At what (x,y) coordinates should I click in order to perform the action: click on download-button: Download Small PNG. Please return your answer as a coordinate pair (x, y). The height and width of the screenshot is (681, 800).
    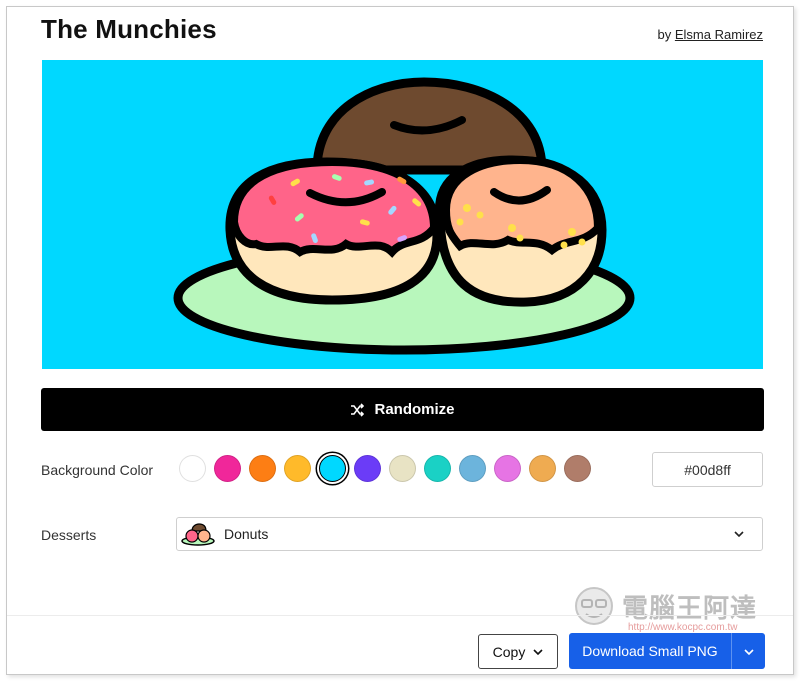
    Looking at the image, I should click on (650, 651).